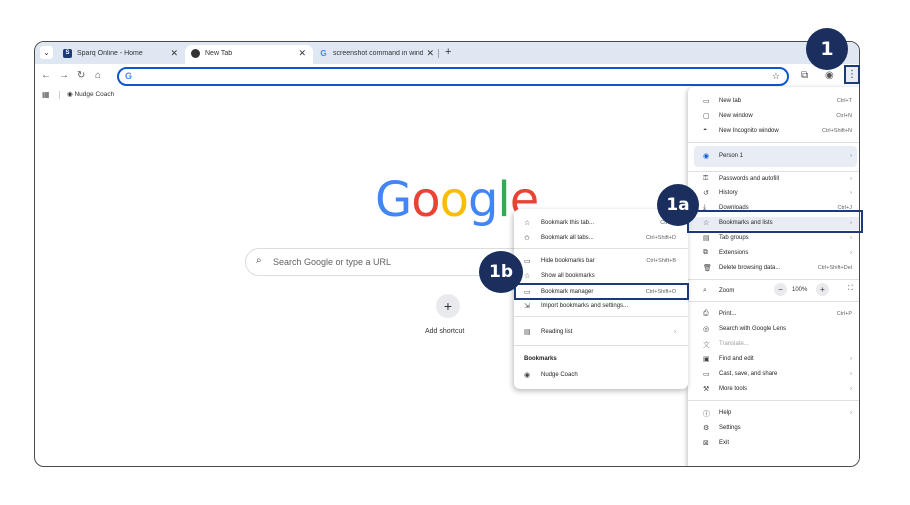 This screenshot has height=505, width=910. What do you see at coordinates (46, 75) in the screenshot?
I see `back-arrow-icon: ←` at bounding box center [46, 75].